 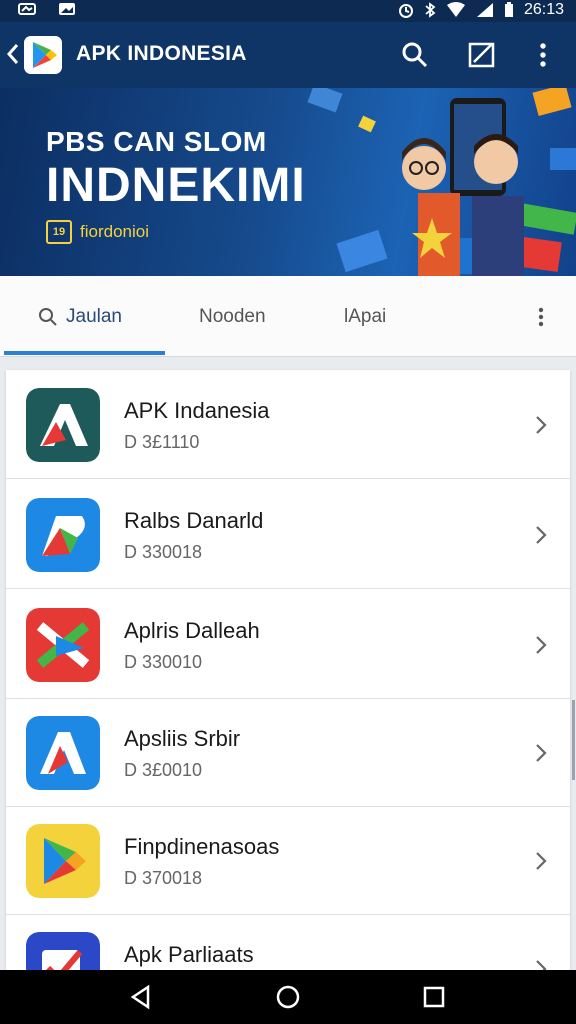 I want to click on play-store-logo, so click(x=43, y=55).